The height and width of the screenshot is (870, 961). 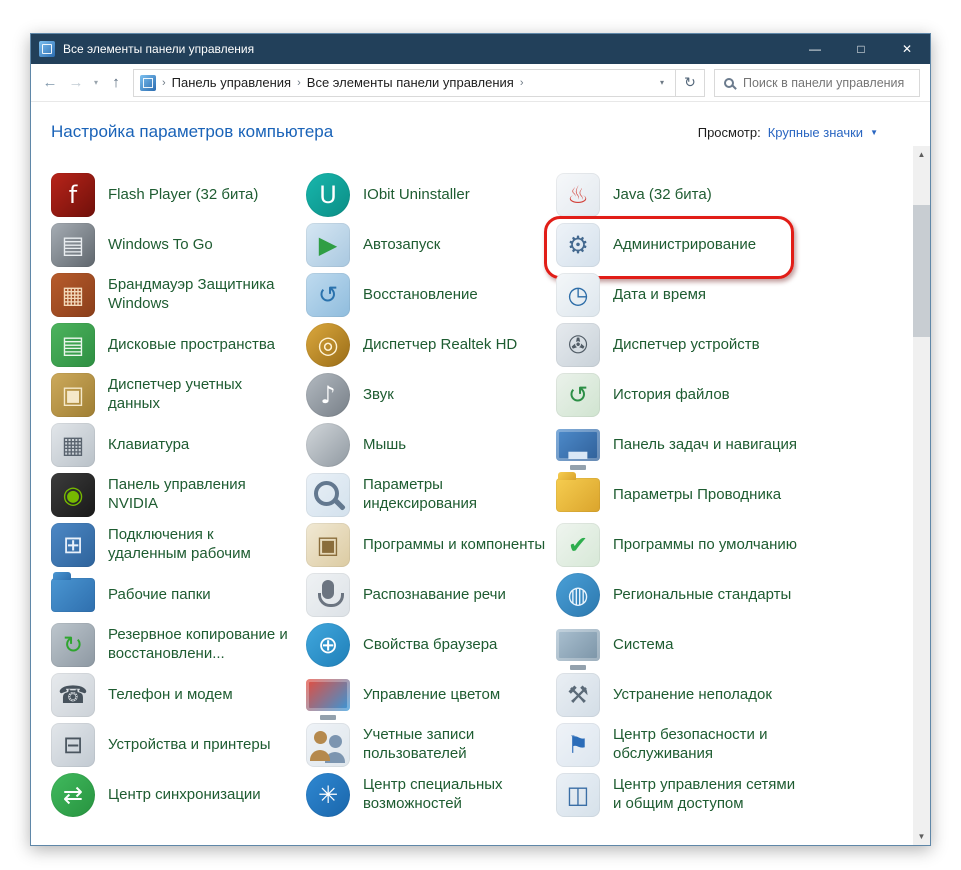 I want to click on internet-options-icon: ⊕, so click(x=328, y=645).